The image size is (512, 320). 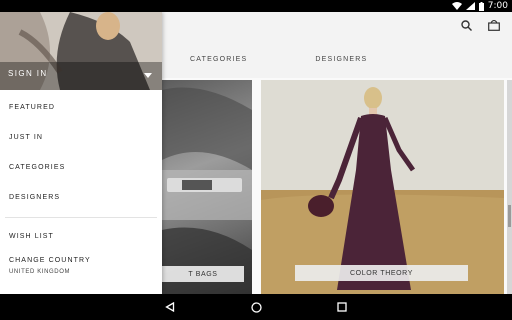 What do you see at coordinates (40, 272) in the screenshot?
I see `current-country-label: UNITED KINGDOM` at bounding box center [40, 272].